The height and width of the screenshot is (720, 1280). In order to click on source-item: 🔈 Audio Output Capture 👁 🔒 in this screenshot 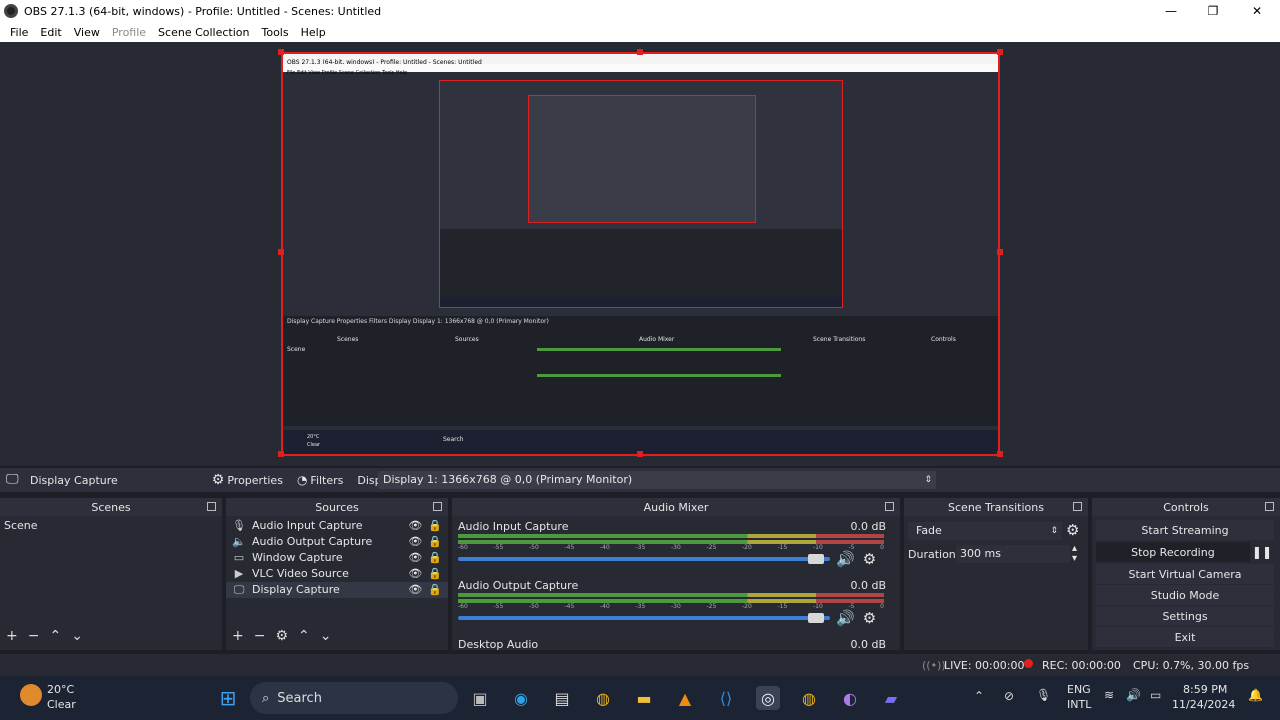, I will do `click(337, 542)`.